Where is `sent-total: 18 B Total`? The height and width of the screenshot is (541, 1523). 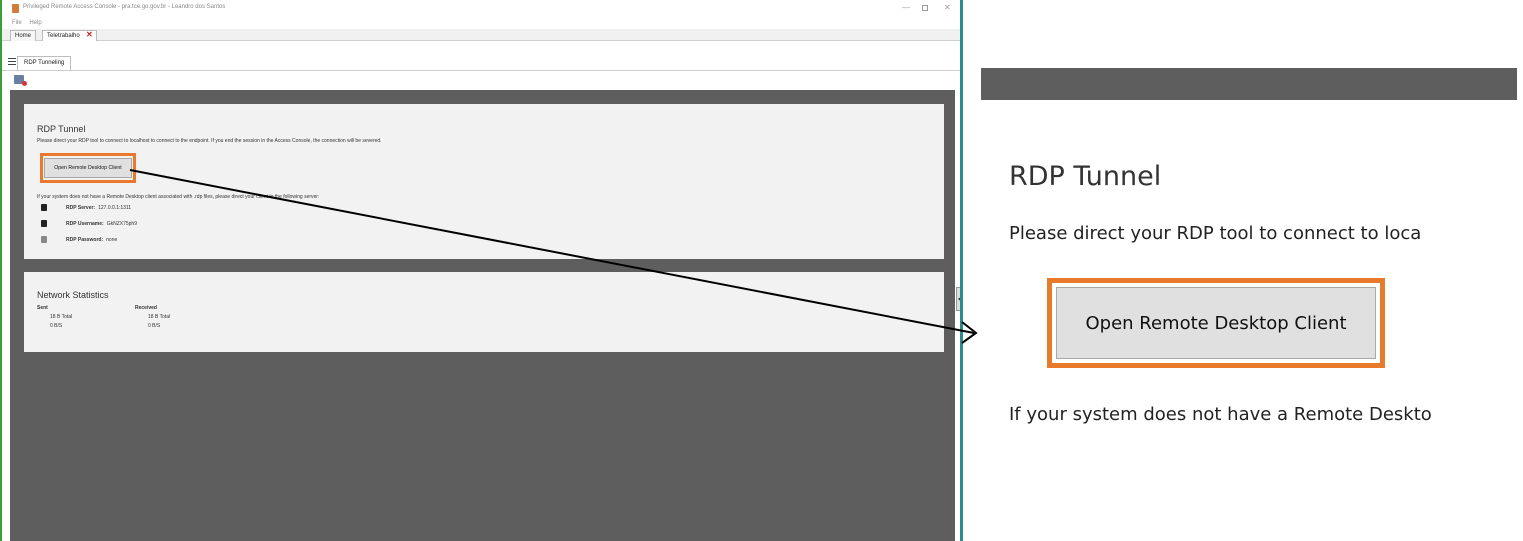
sent-total: 18 B Total is located at coordinates (61, 317).